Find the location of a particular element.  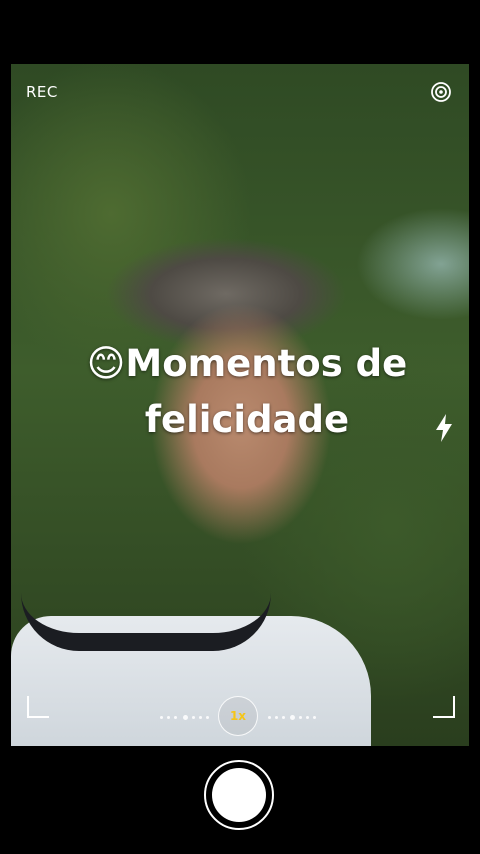

caption-line-2: felicidade is located at coordinates (247, 419).